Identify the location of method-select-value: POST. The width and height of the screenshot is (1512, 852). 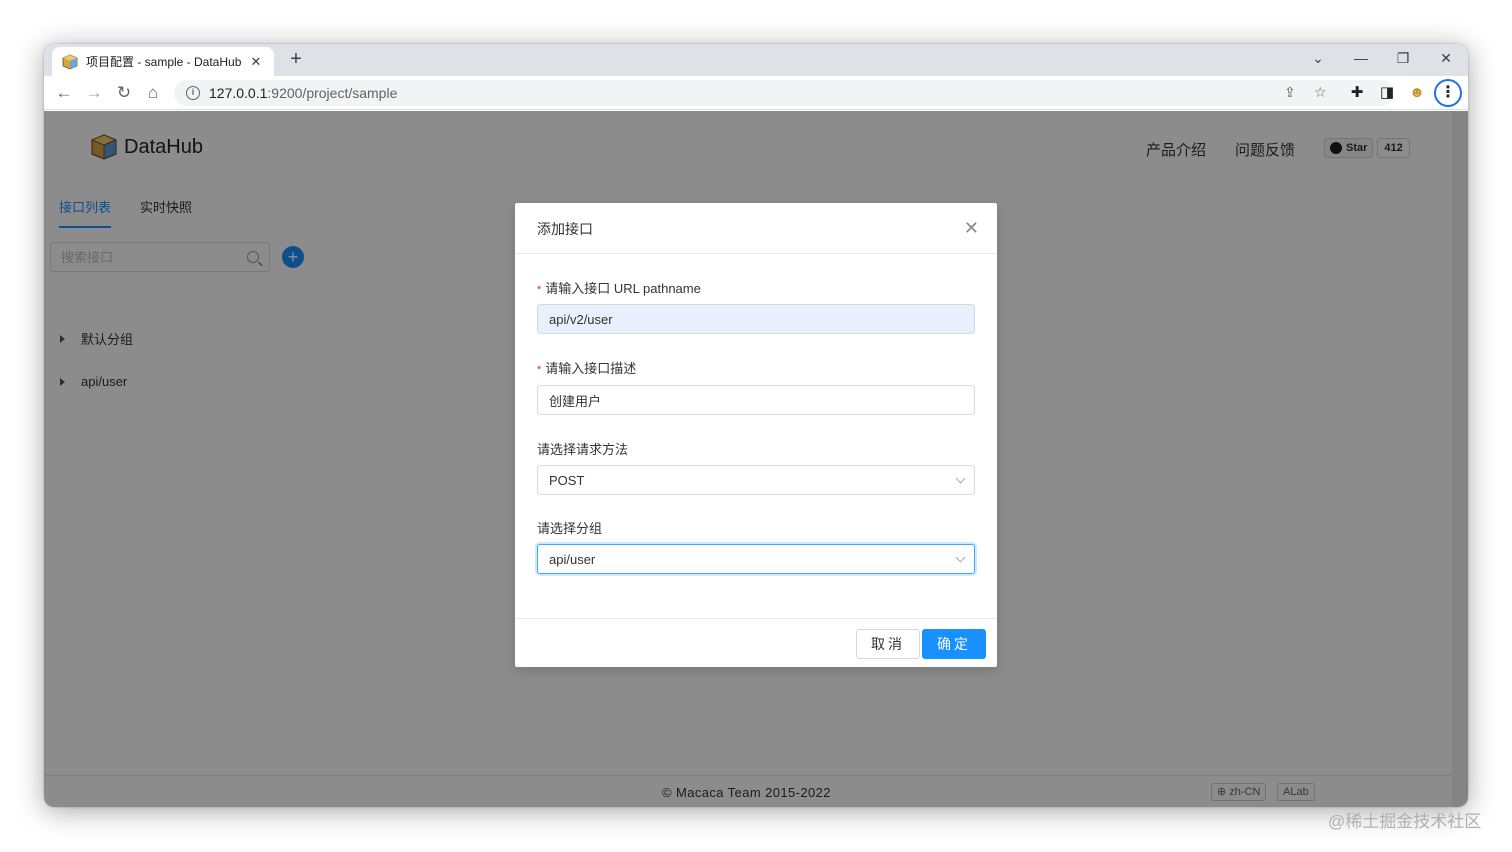
(567, 480).